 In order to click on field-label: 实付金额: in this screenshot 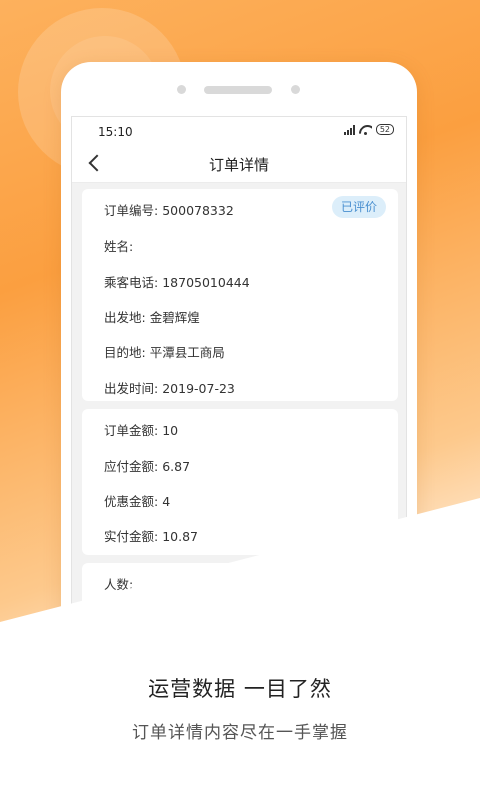, I will do `click(131, 536)`.